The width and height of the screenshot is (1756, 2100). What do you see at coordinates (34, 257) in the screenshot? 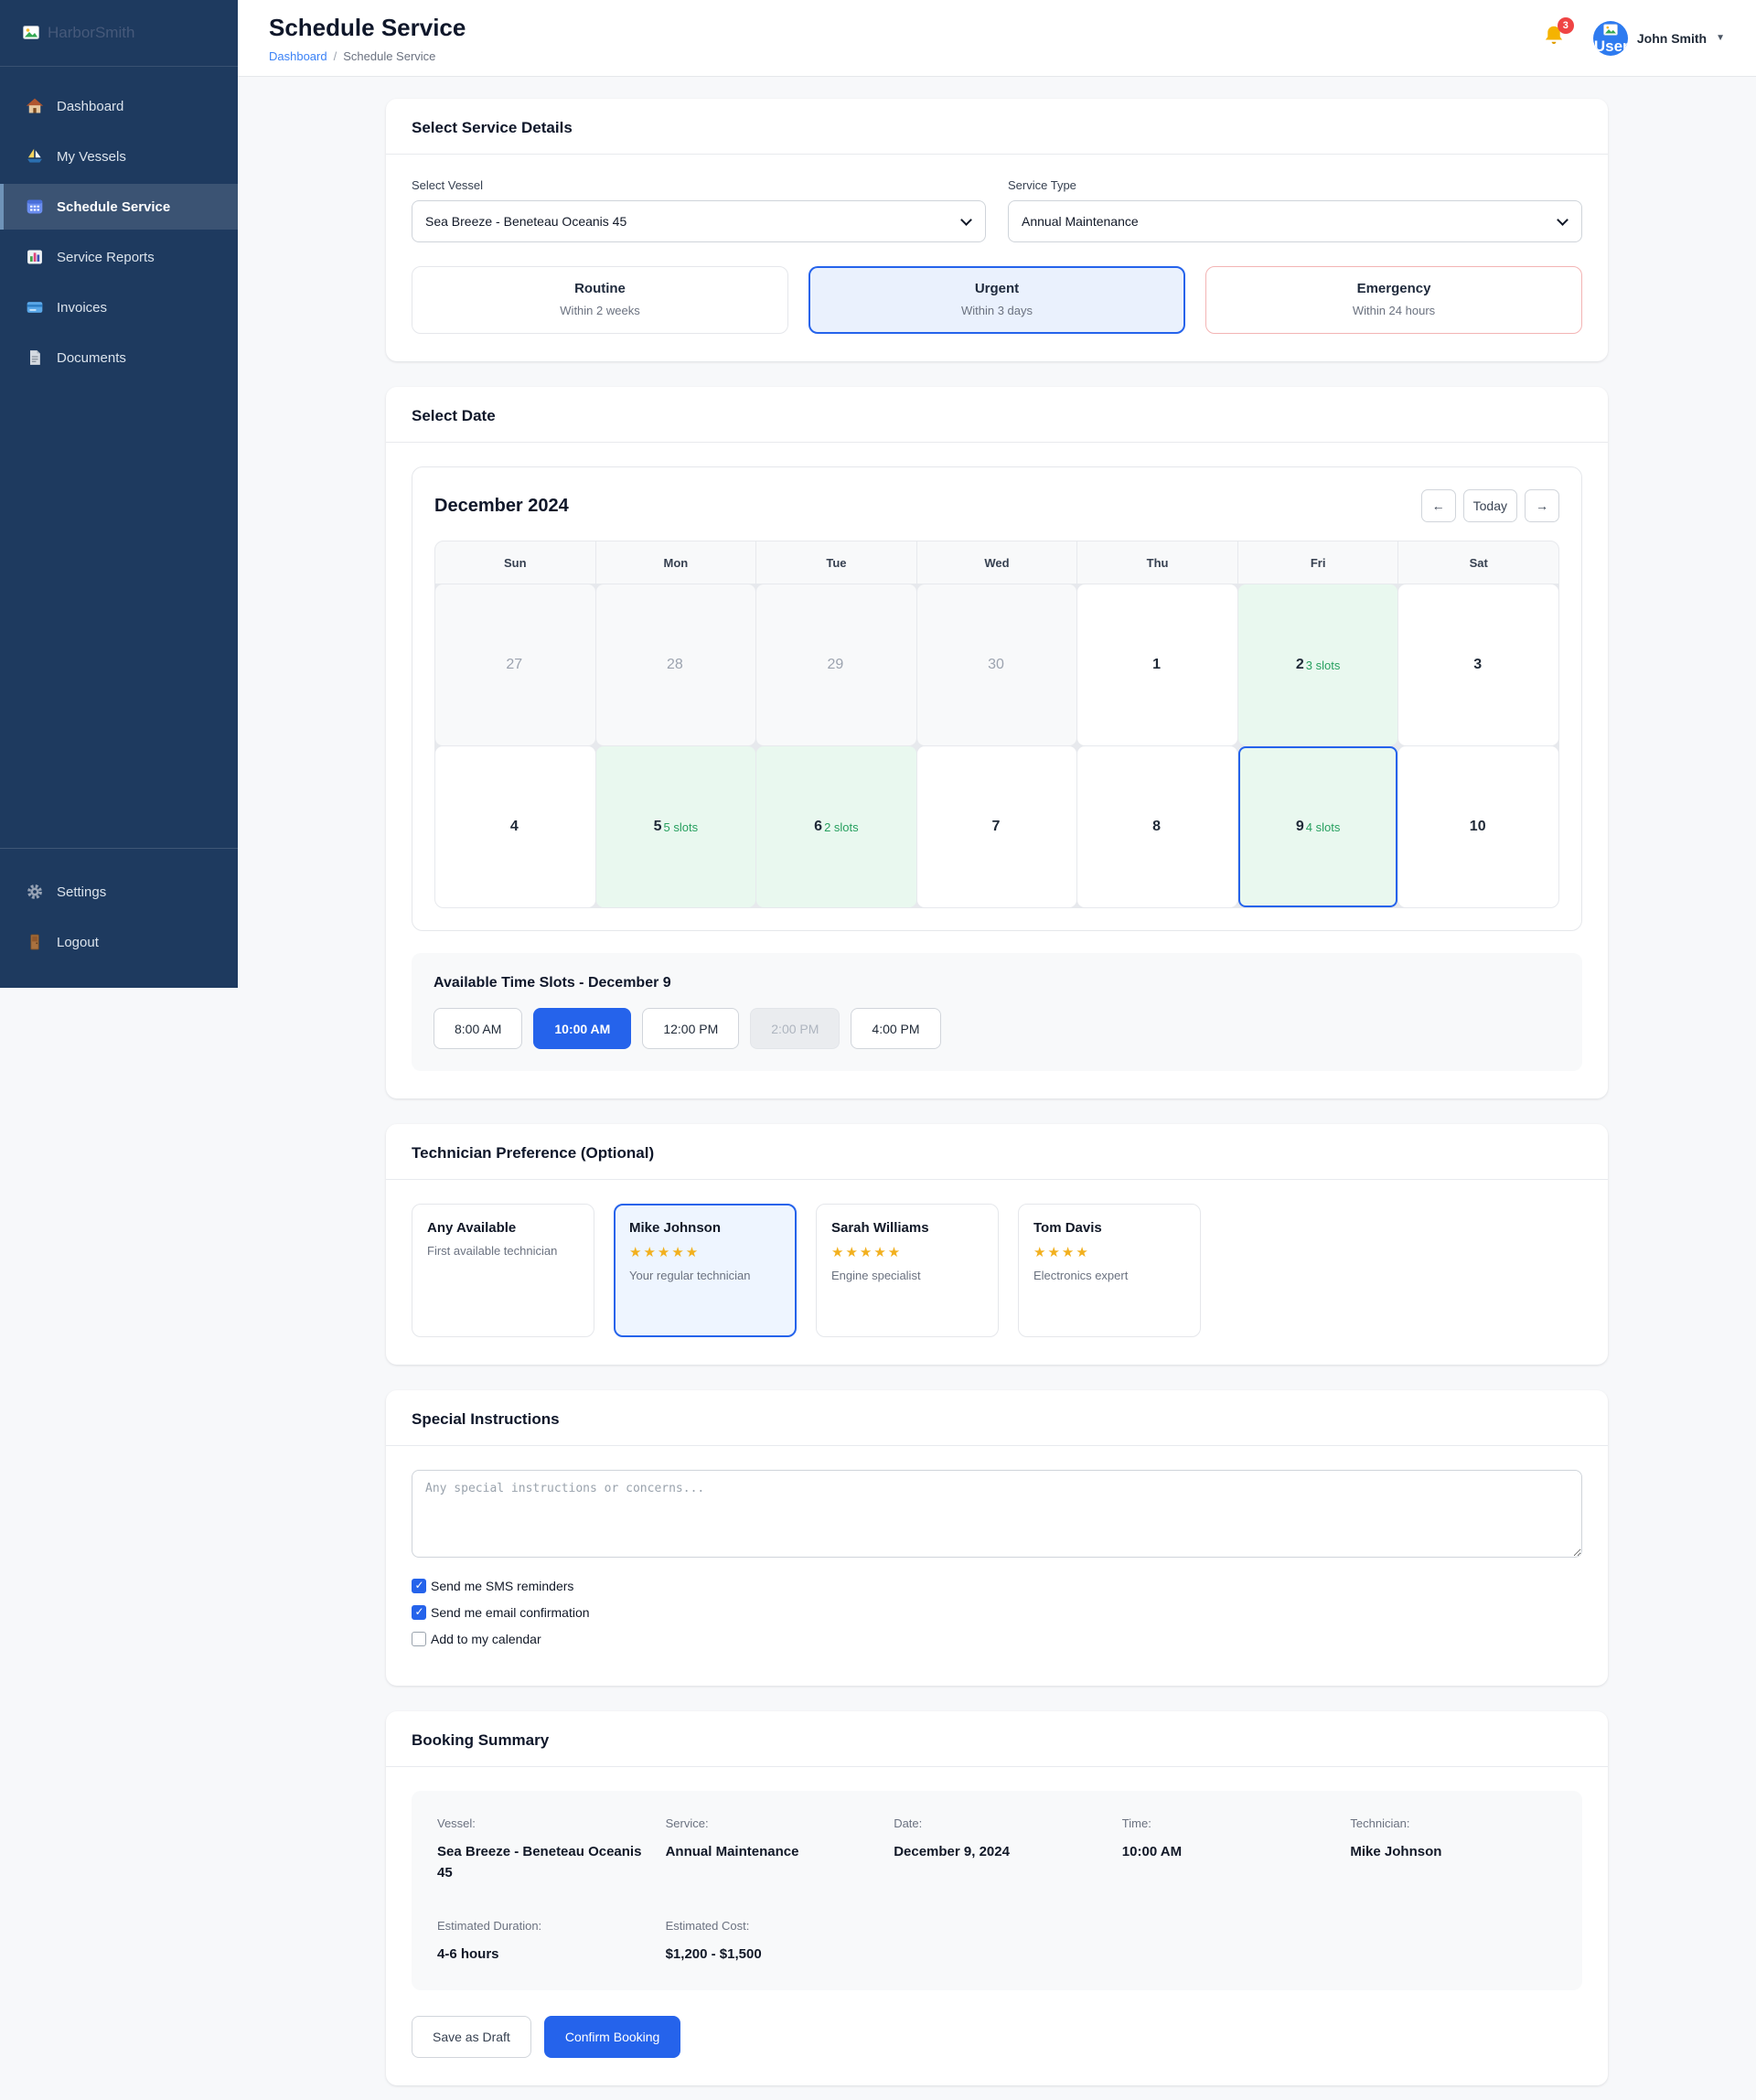
I see `bar-chart-icon` at bounding box center [34, 257].